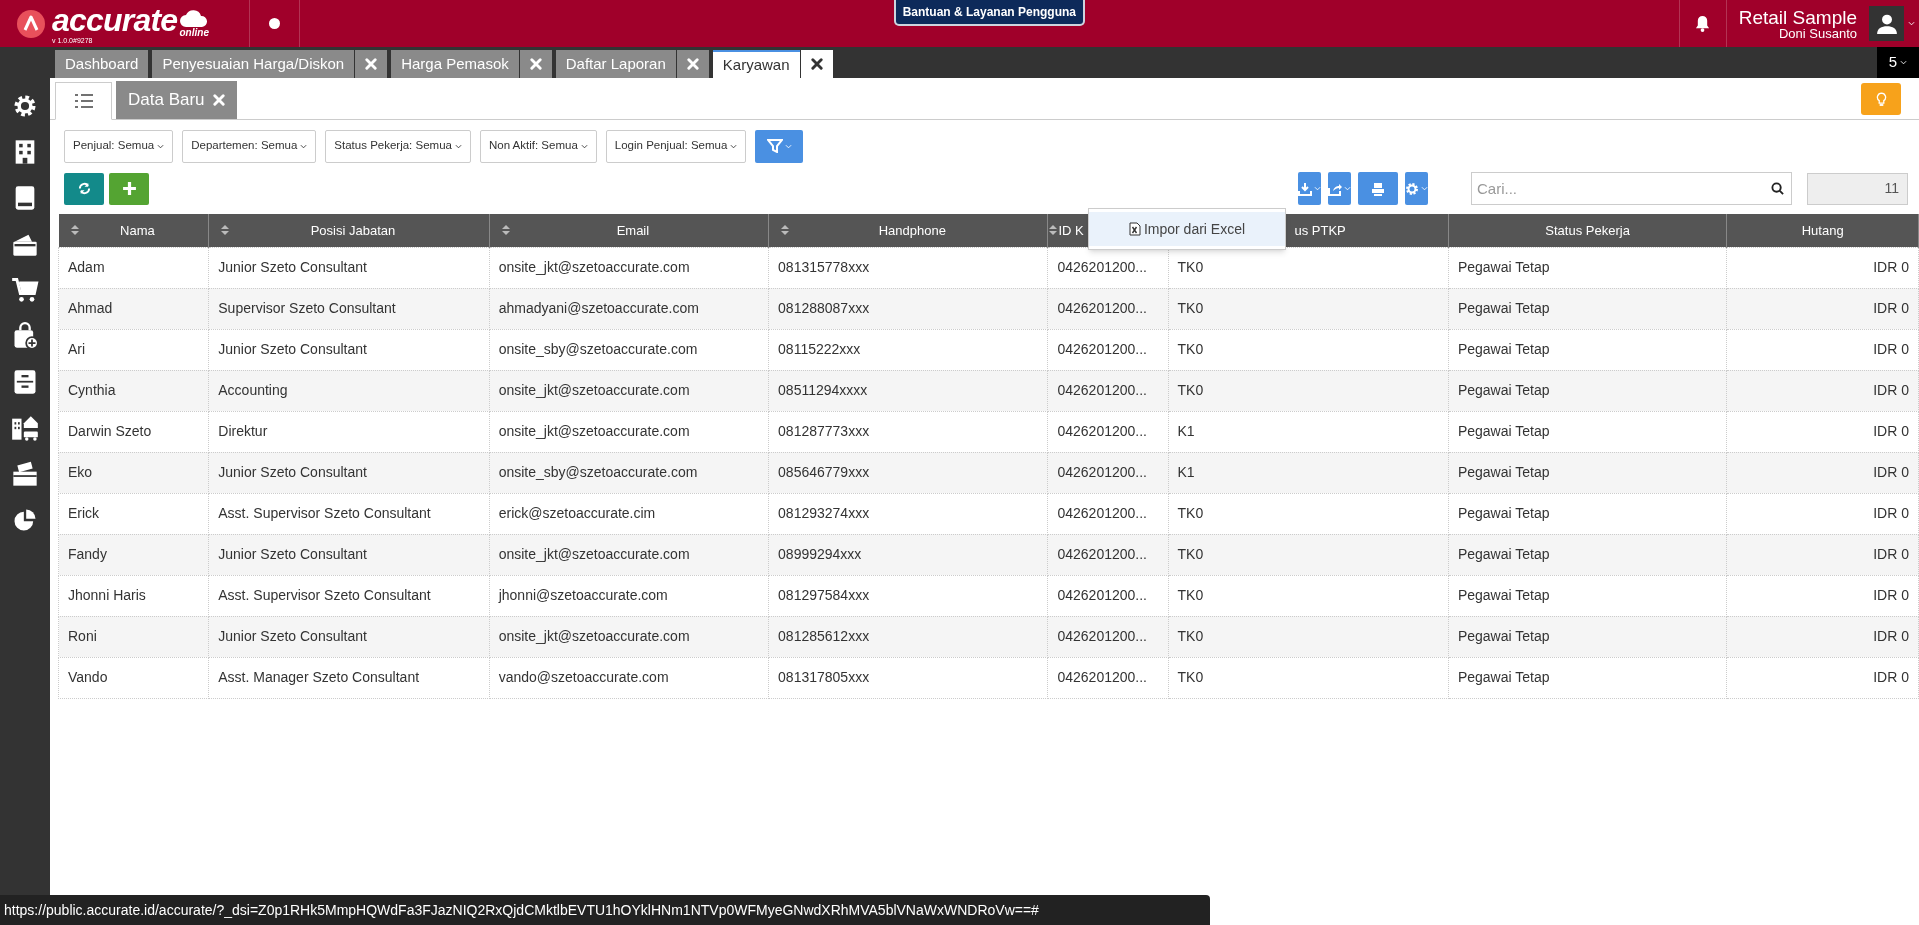 This screenshot has height=925, width=1919. I want to click on tab-count-button: 5, so click(1898, 62).